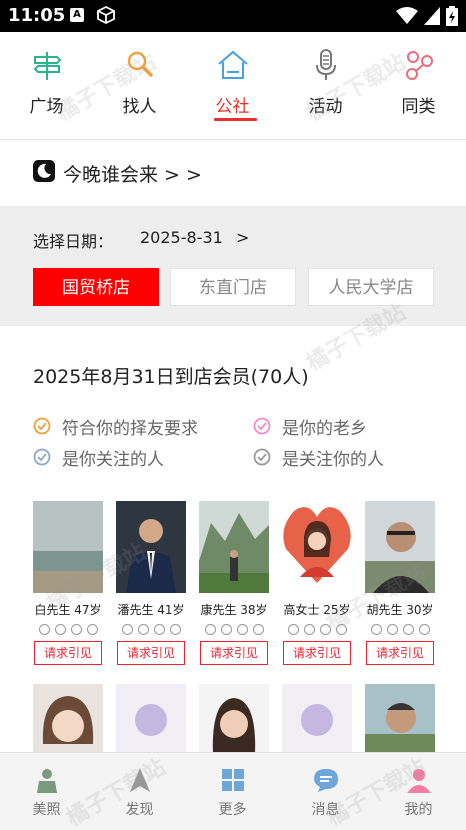  What do you see at coordinates (233, 287) in the screenshot?
I see `store-tab-dongzhimen: 东直门店` at bounding box center [233, 287].